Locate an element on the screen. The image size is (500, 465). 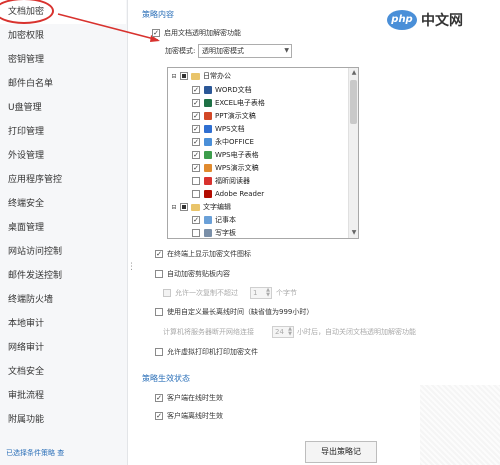
tree-item-excel: EXCEL电子表格 is located at coordinates (228, 103).